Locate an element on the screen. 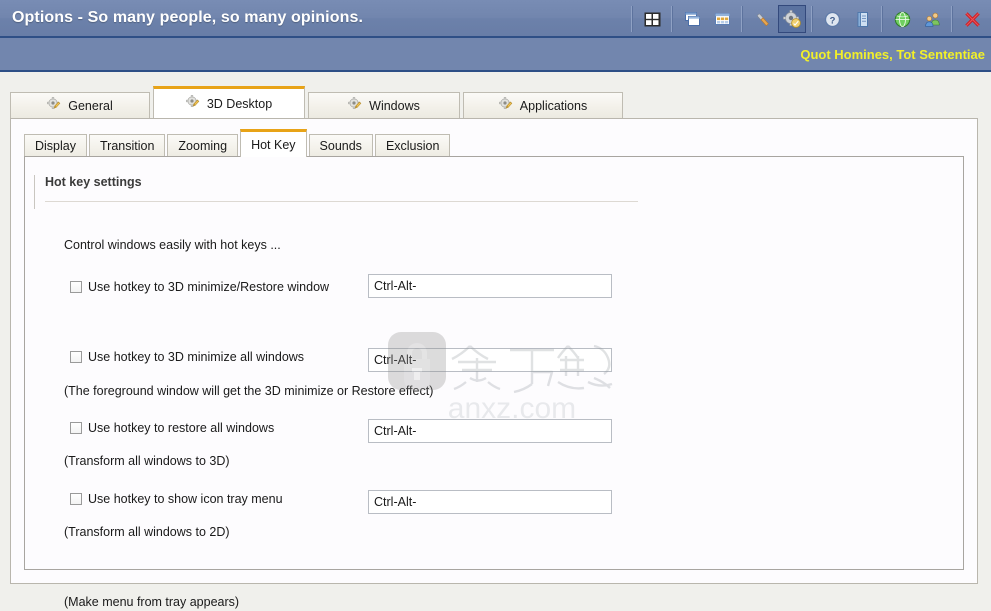  subtab-sounds-label: Sounds is located at coordinates (340, 146).